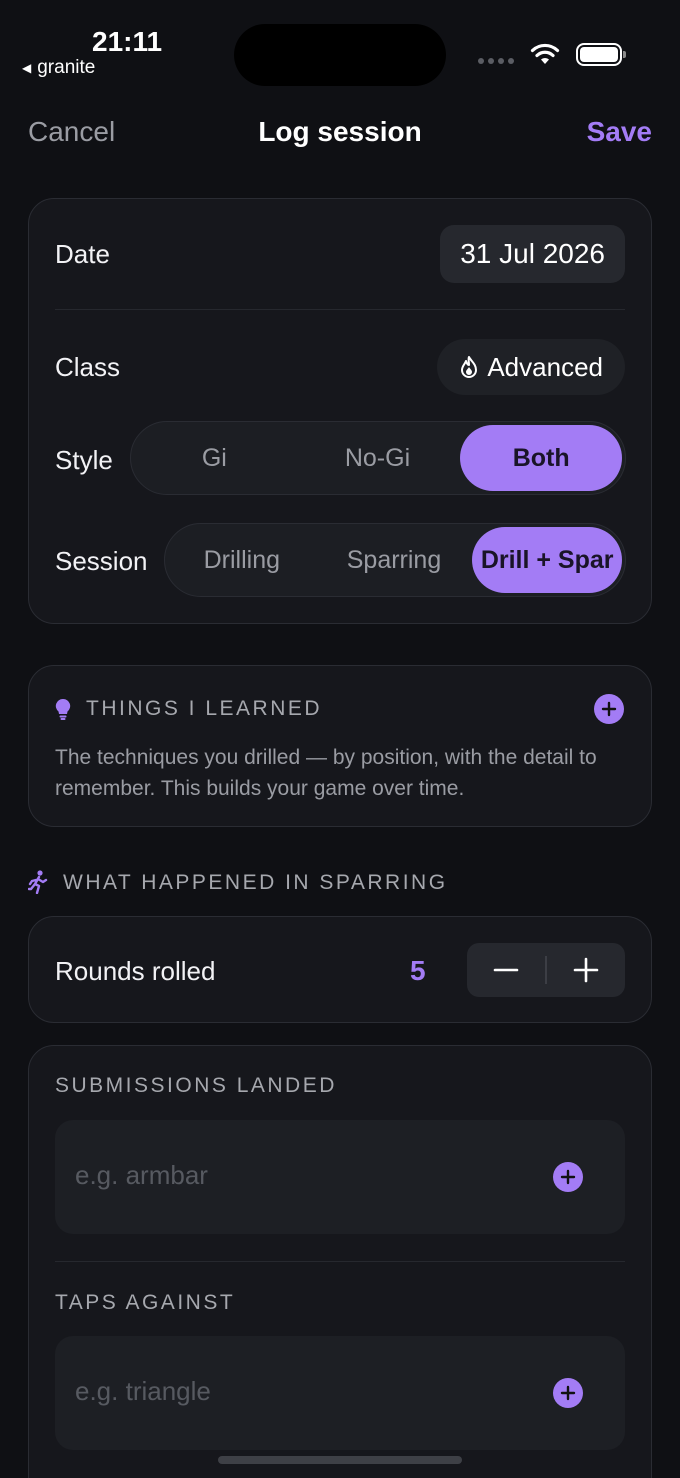  What do you see at coordinates (496, 61) in the screenshot?
I see `cellular-signal-icon` at bounding box center [496, 61].